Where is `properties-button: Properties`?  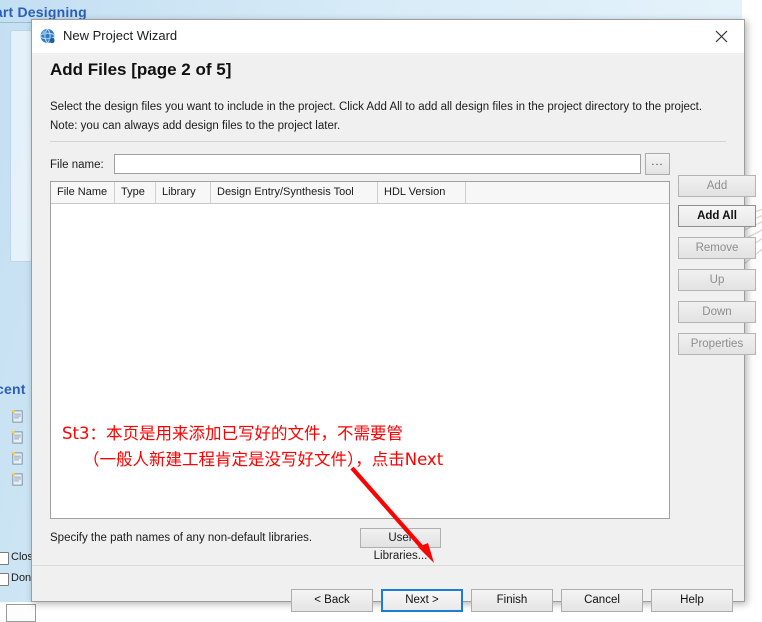
properties-button: Properties is located at coordinates (717, 344).